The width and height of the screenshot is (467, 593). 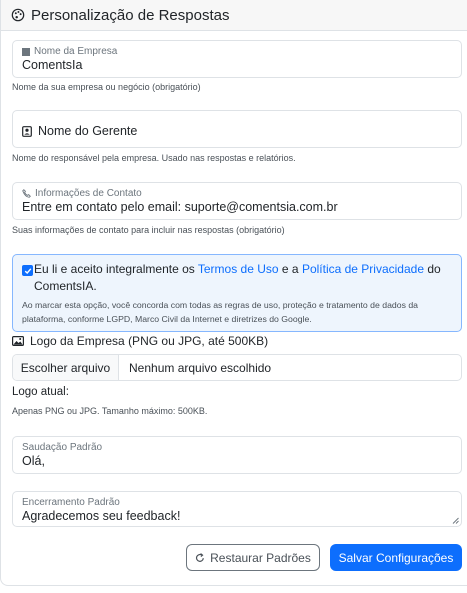 What do you see at coordinates (200, 367) in the screenshot?
I see `no-file-chosen-text: Nenhum arquivo escolhido` at bounding box center [200, 367].